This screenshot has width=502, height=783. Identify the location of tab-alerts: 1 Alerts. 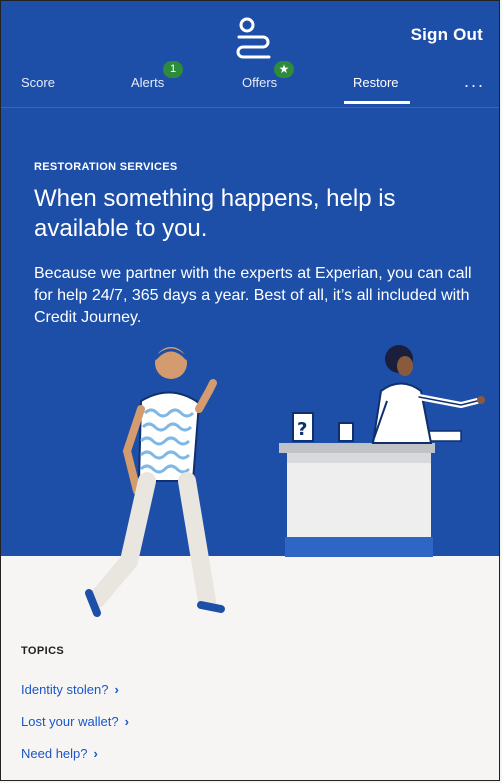
(157, 75).